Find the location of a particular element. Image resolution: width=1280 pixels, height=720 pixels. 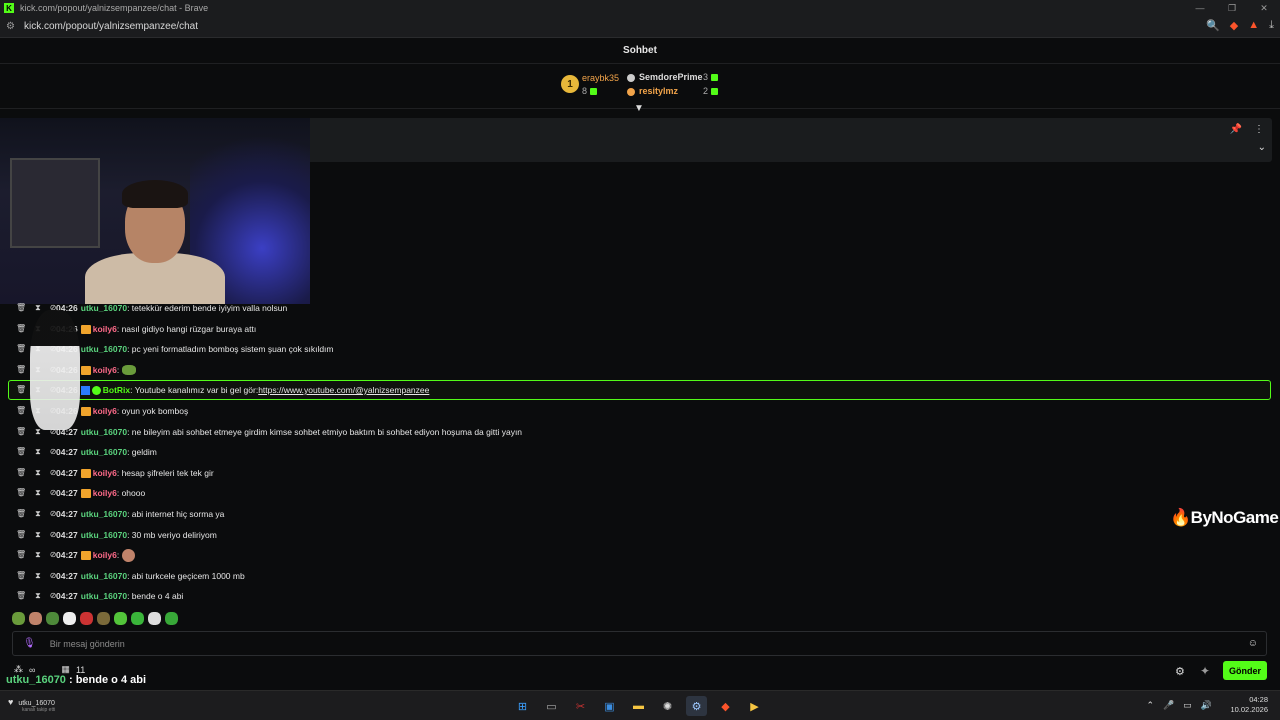

clock: 04:28 10.02.2026 is located at coordinates (1249, 705).